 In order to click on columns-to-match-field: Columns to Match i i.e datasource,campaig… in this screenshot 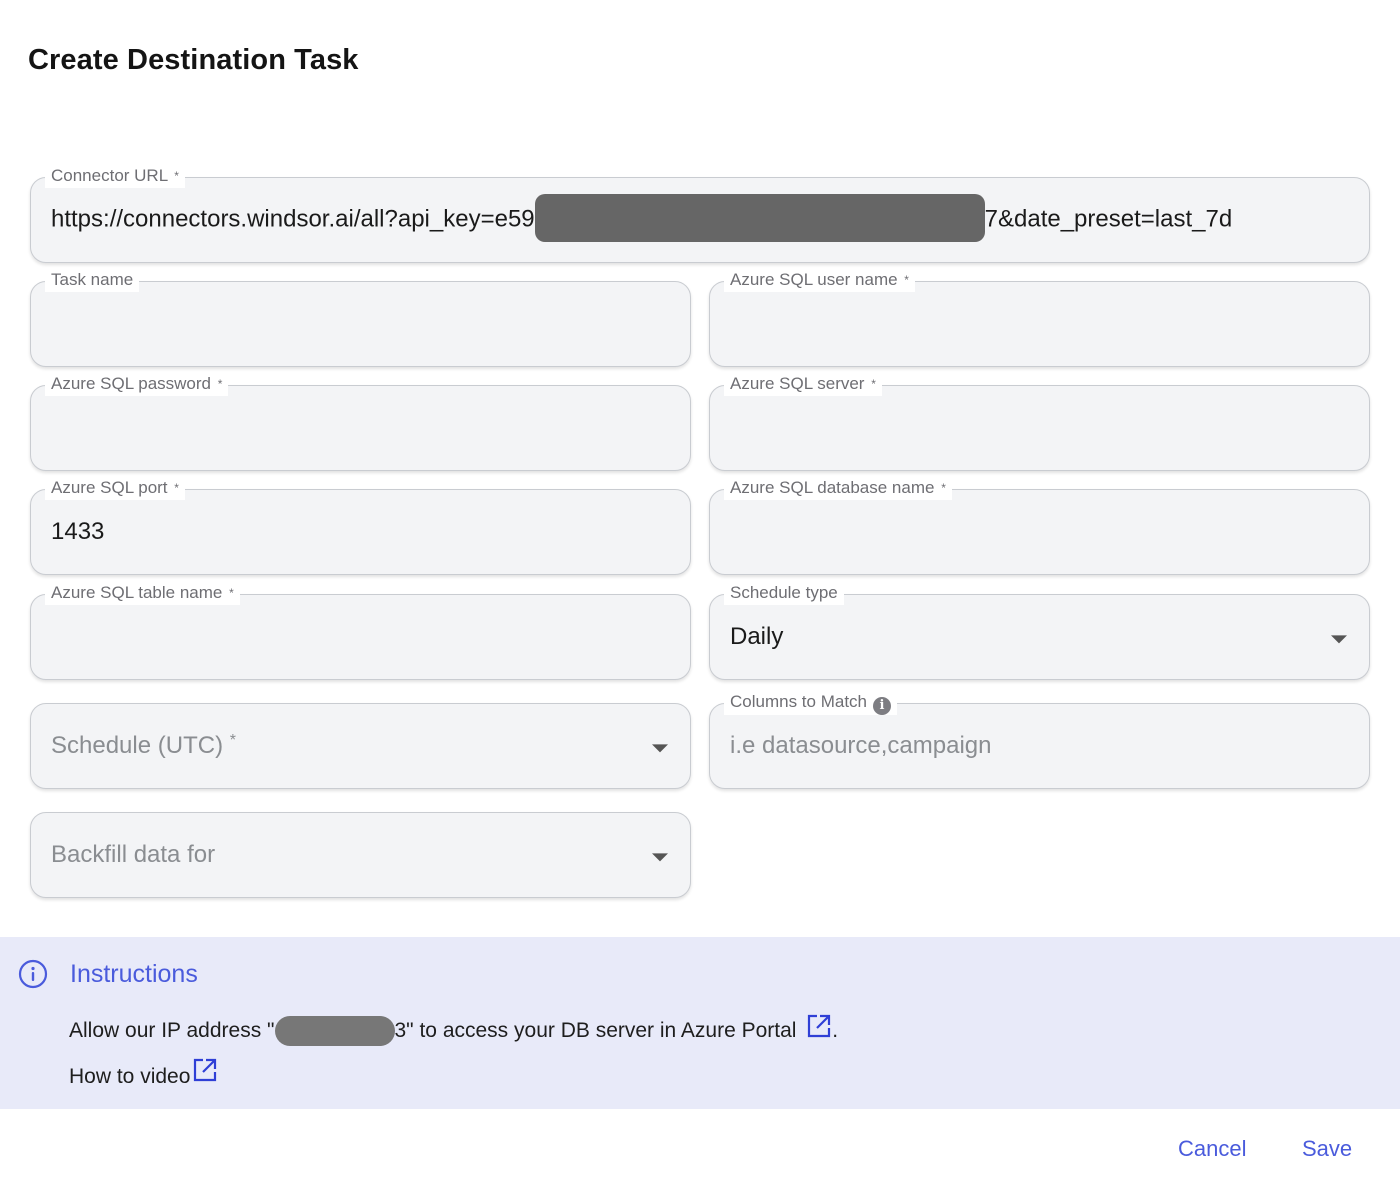, I will do `click(1039, 739)`.